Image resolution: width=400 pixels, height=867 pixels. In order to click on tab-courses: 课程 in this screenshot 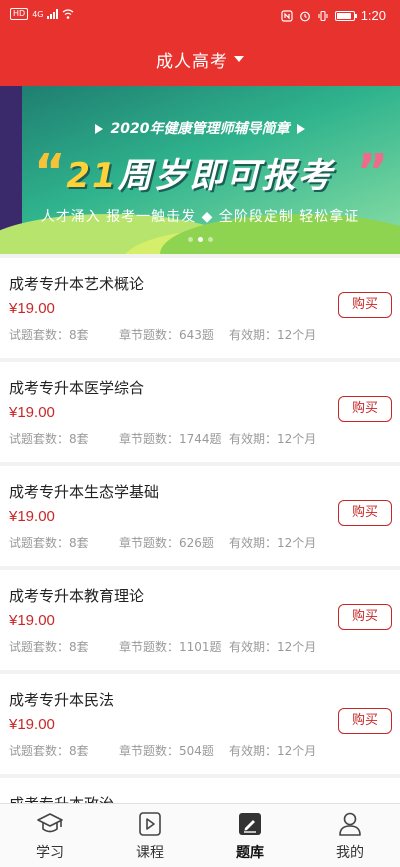, I will do `click(150, 835)`.